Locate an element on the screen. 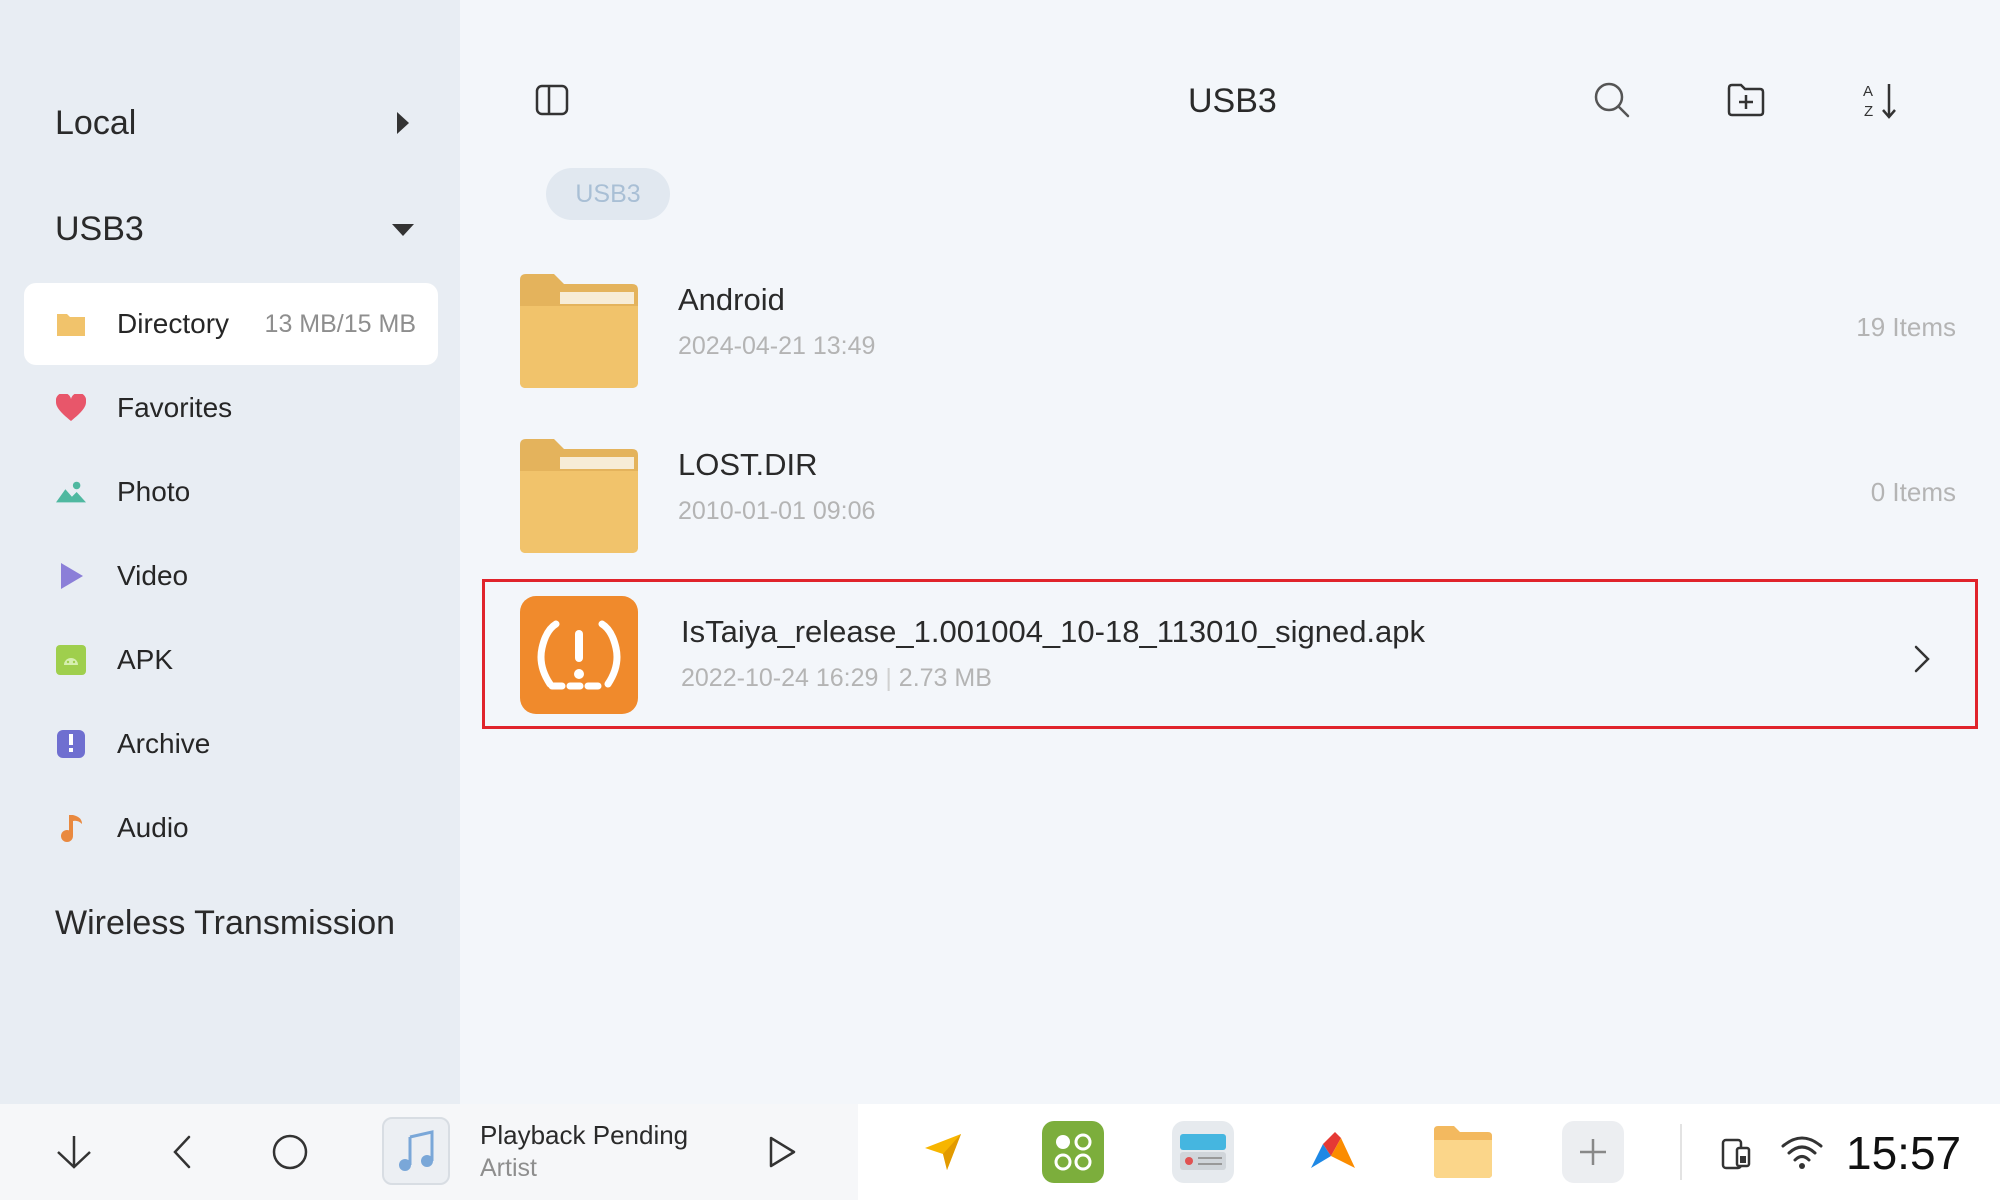 This screenshot has height=1200, width=2000. file-name: LOST.DIR is located at coordinates (748, 464).